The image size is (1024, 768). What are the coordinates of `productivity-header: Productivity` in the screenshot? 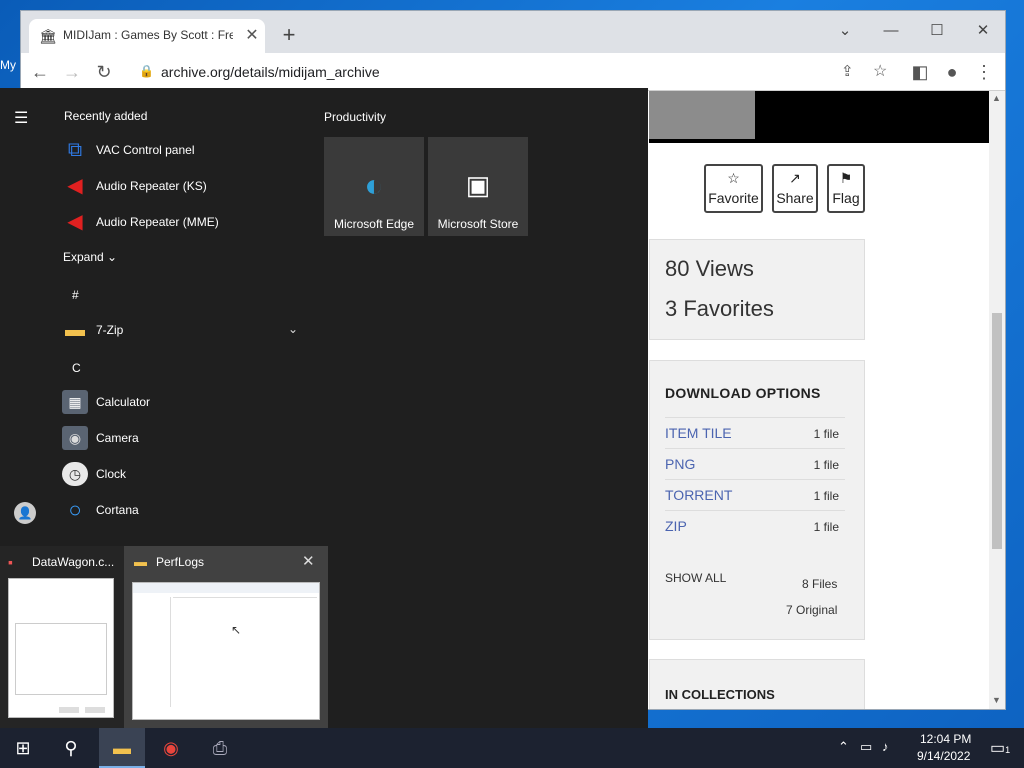 It's located at (355, 117).